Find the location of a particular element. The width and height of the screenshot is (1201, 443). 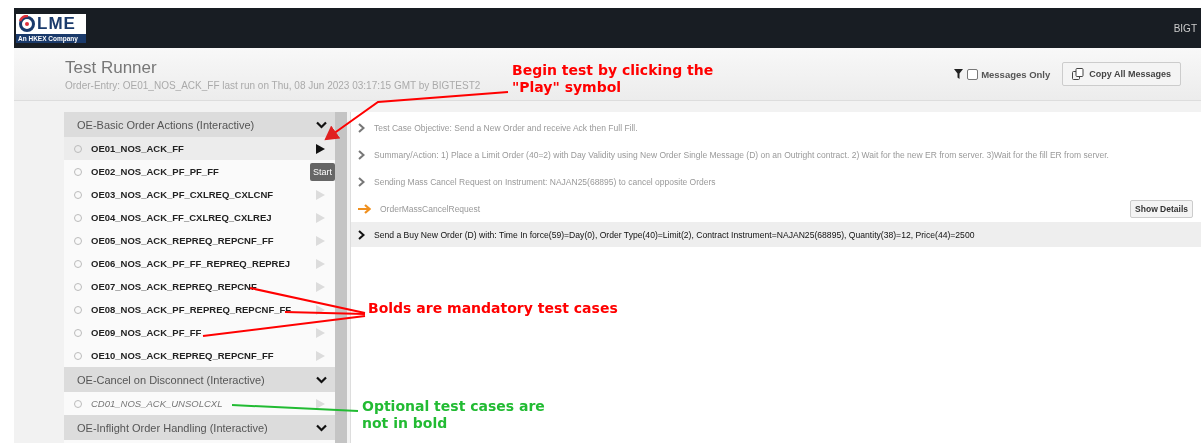

page-subtitle: Order-Entry: OE01_NOS_ACK_FF last run on Thu, 08 Jun 2023 03:17:15 GMT by BIGTEST2 is located at coordinates (273, 85).